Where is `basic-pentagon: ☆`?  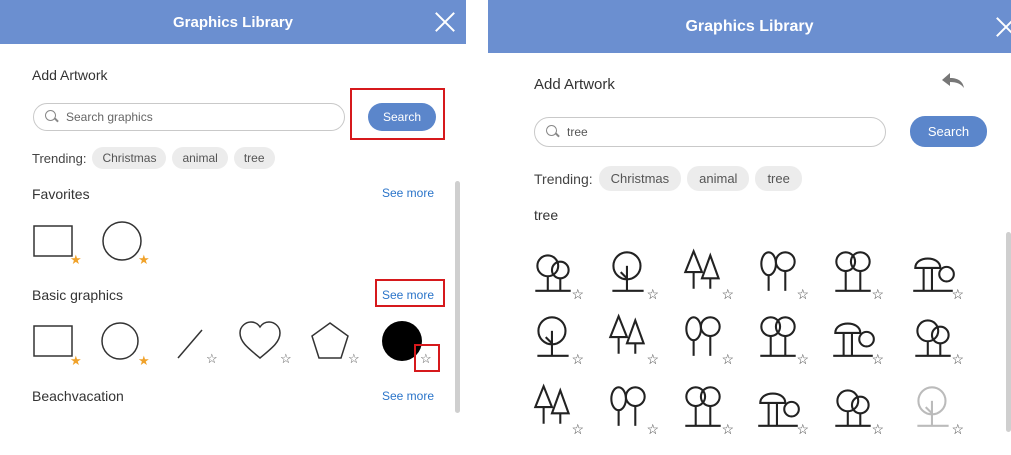
basic-pentagon: ☆ is located at coordinates (340, 343).